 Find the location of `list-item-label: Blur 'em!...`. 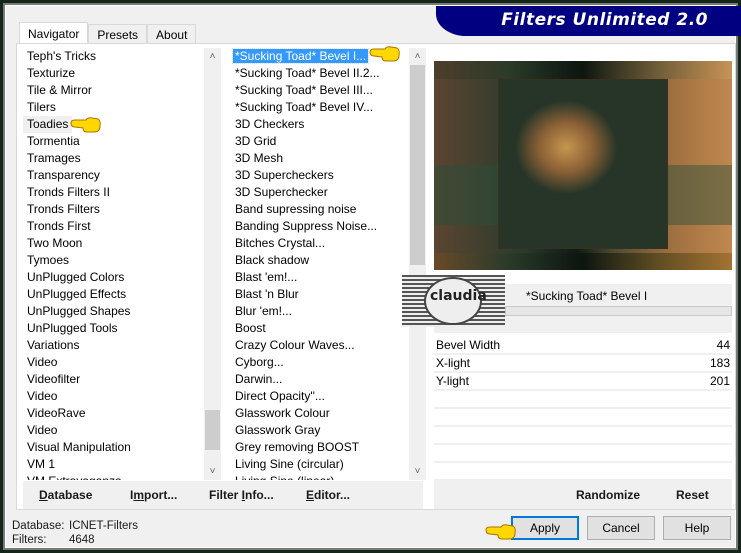

list-item-label: Blur 'em!... is located at coordinates (263, 311).